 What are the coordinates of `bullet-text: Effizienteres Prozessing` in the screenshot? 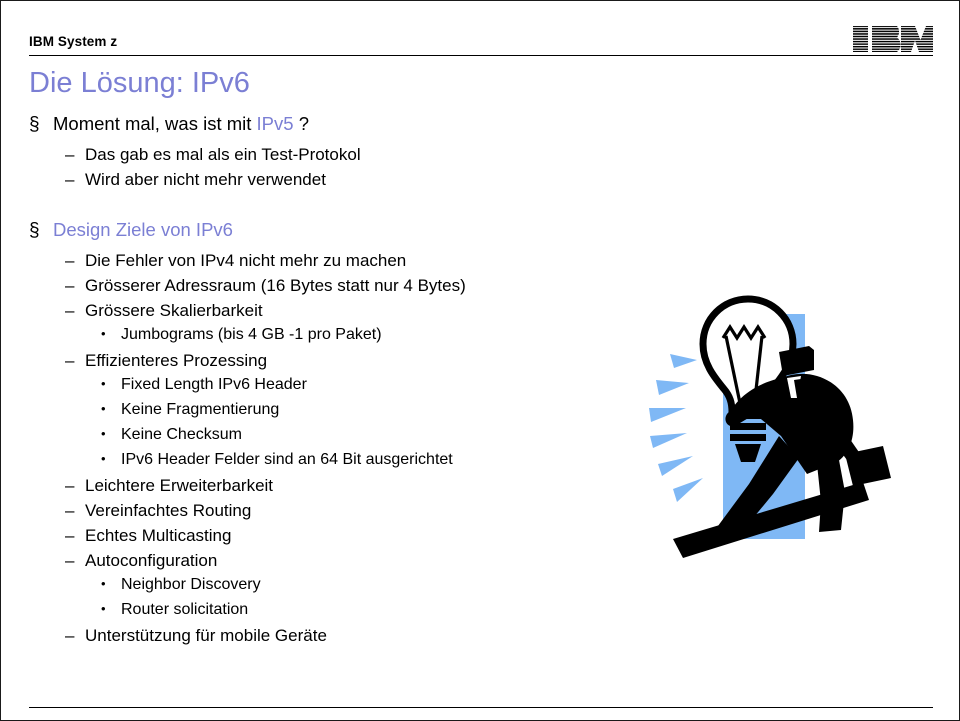 It's located at (176, 361).